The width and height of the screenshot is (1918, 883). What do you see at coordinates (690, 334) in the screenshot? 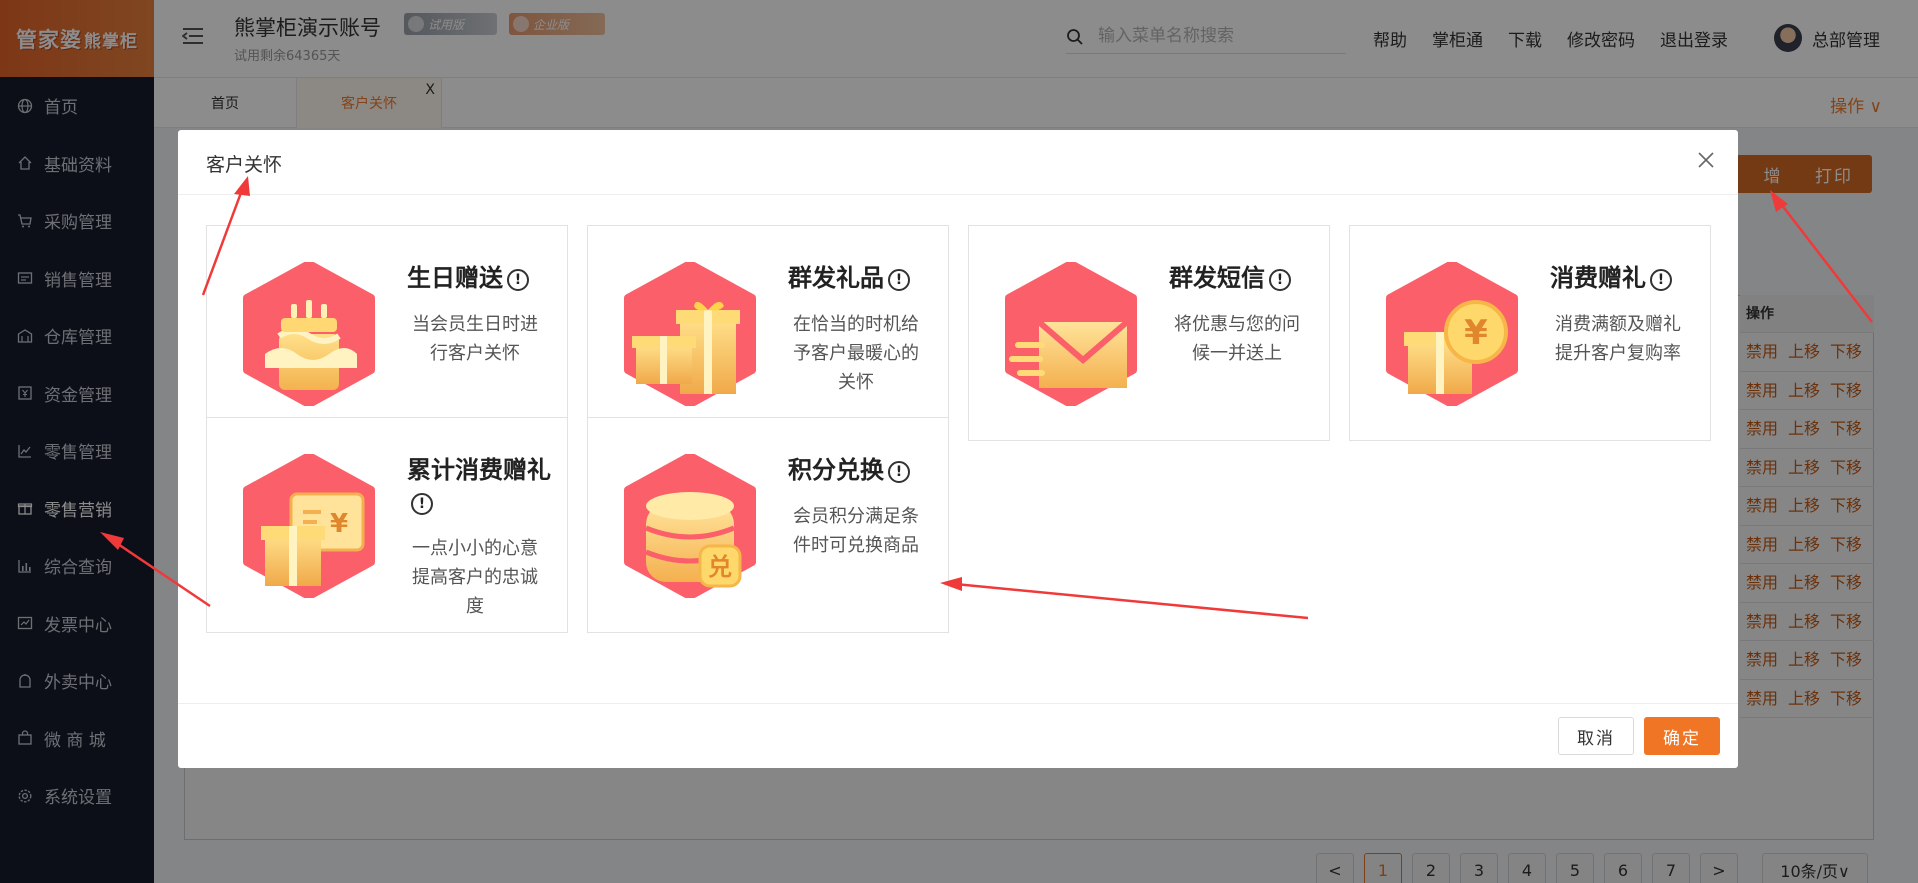
I see `gift-box-icon` at bounding box center [690, 334].